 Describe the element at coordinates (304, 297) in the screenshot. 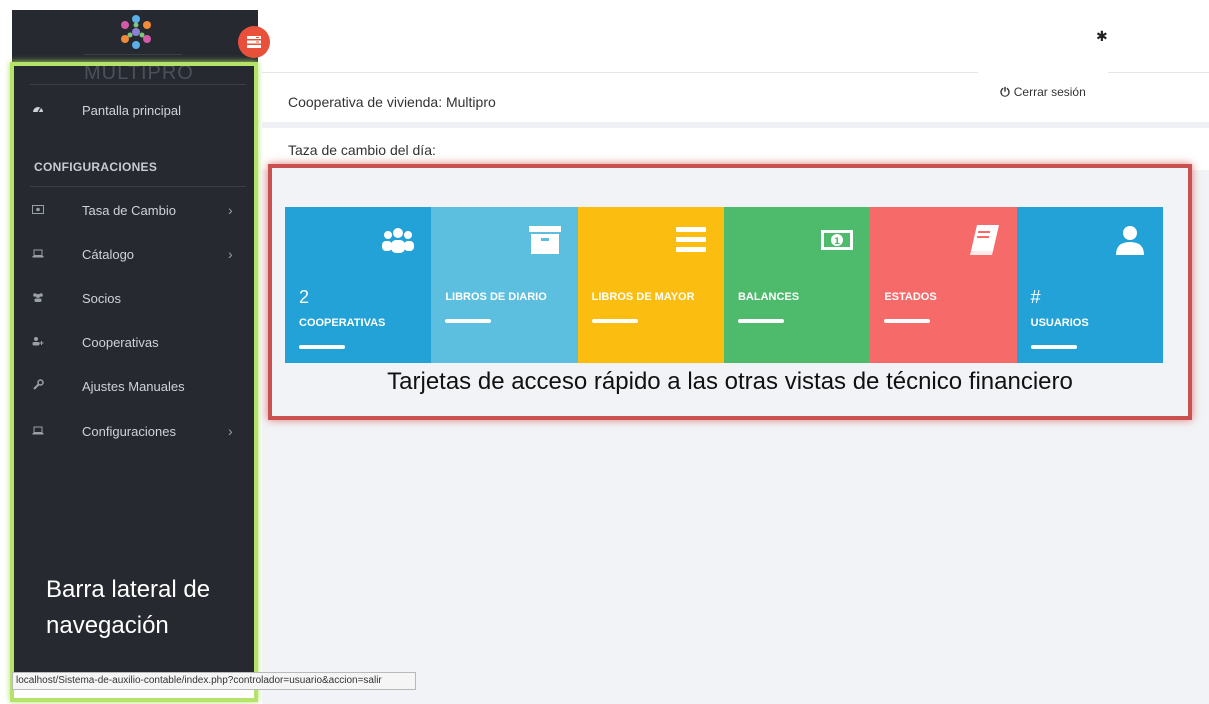

I see `card-value: 2` at that location.